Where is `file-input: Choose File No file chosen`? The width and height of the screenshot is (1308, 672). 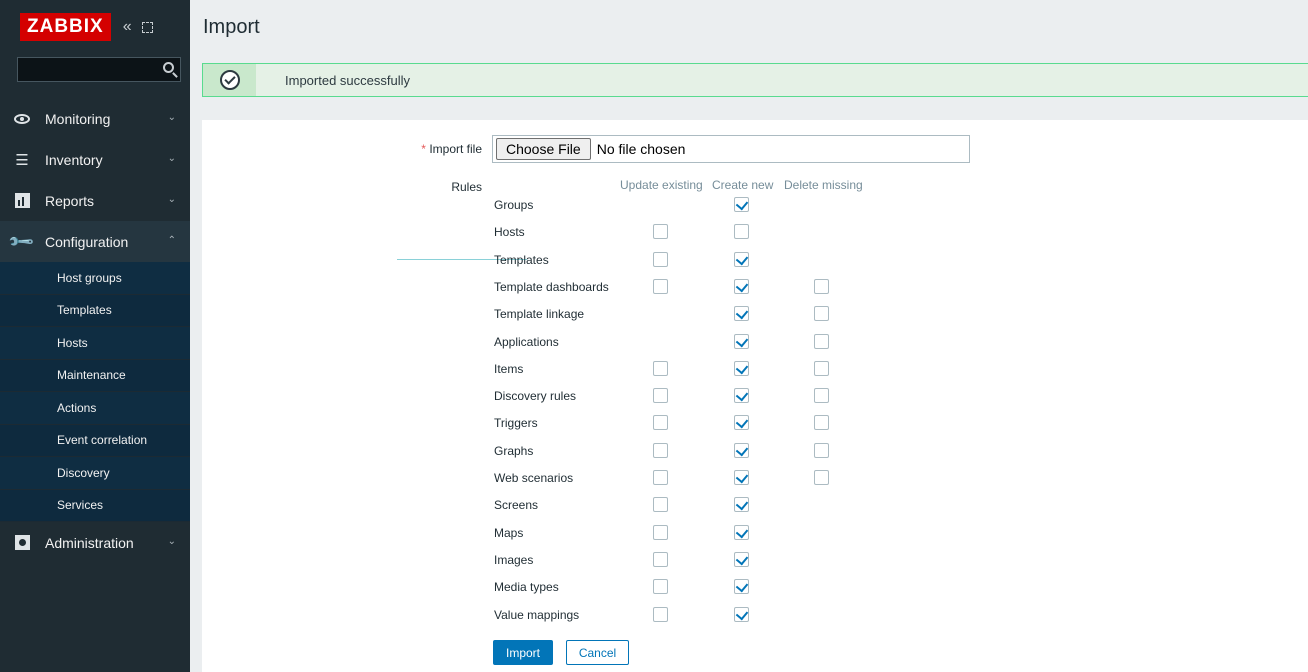
file-input: Choose File No file chosen is located at coordinates (731, 149).